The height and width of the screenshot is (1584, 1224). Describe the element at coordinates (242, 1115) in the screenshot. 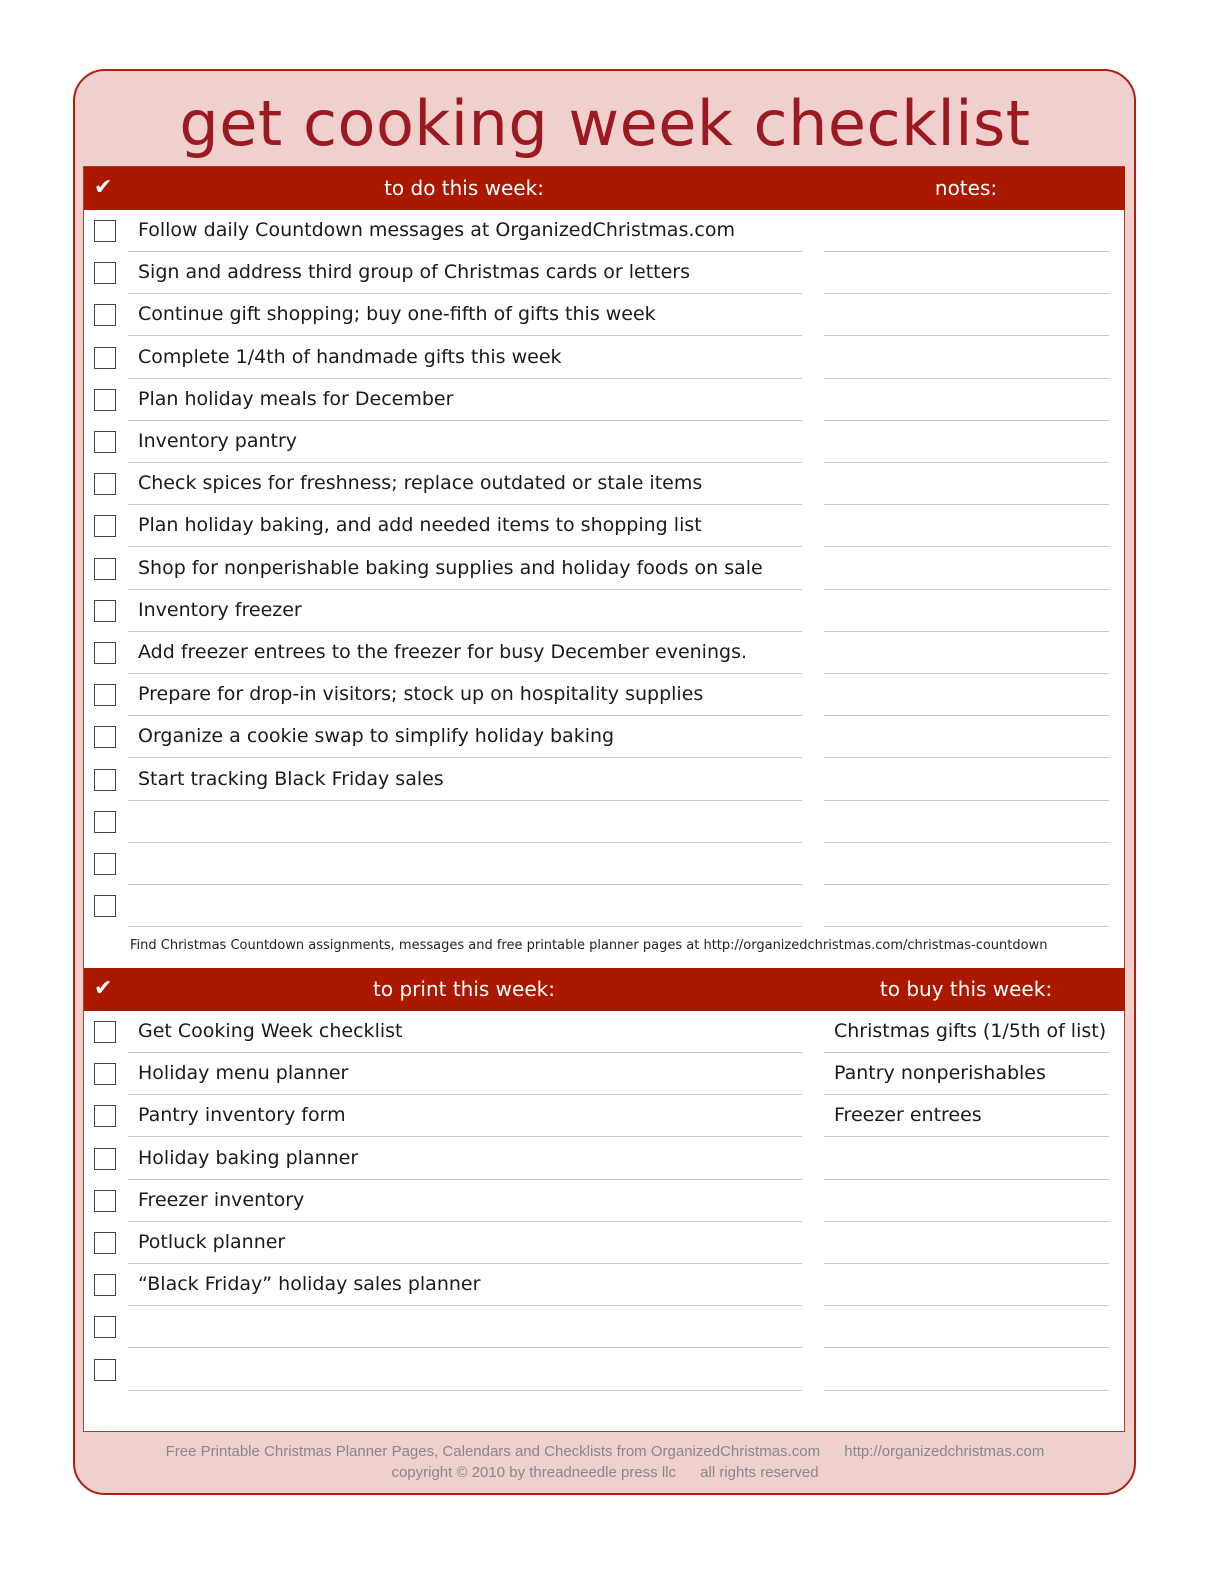

I see `item-text: Pantry inventory form` at that location.